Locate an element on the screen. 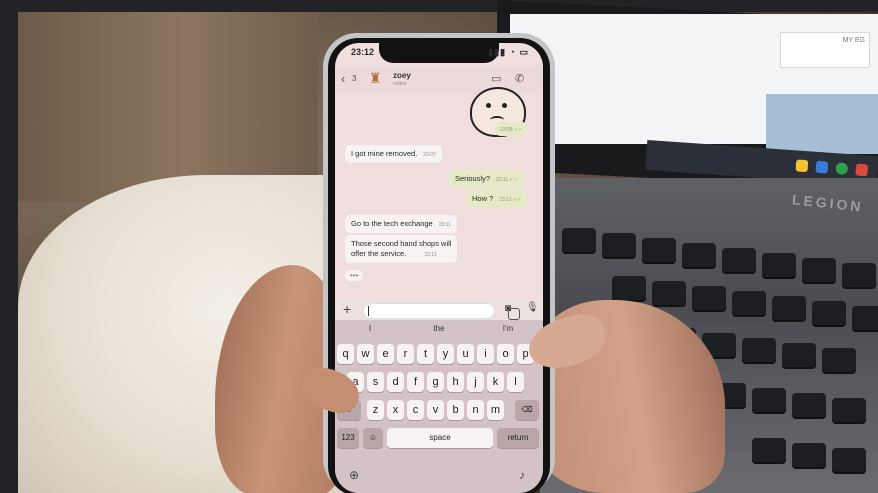 This screenshot has height=493, width=878. number-toggle-key: 123 is located at coordinates (348, 438).